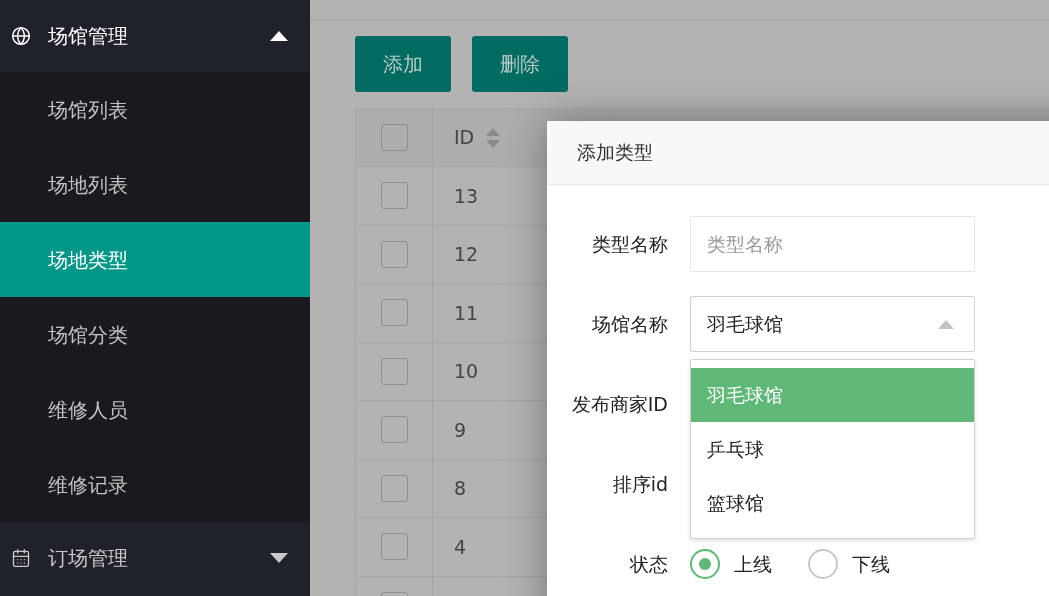  I want to click on table-cell-text: 12, so click(466, 254).